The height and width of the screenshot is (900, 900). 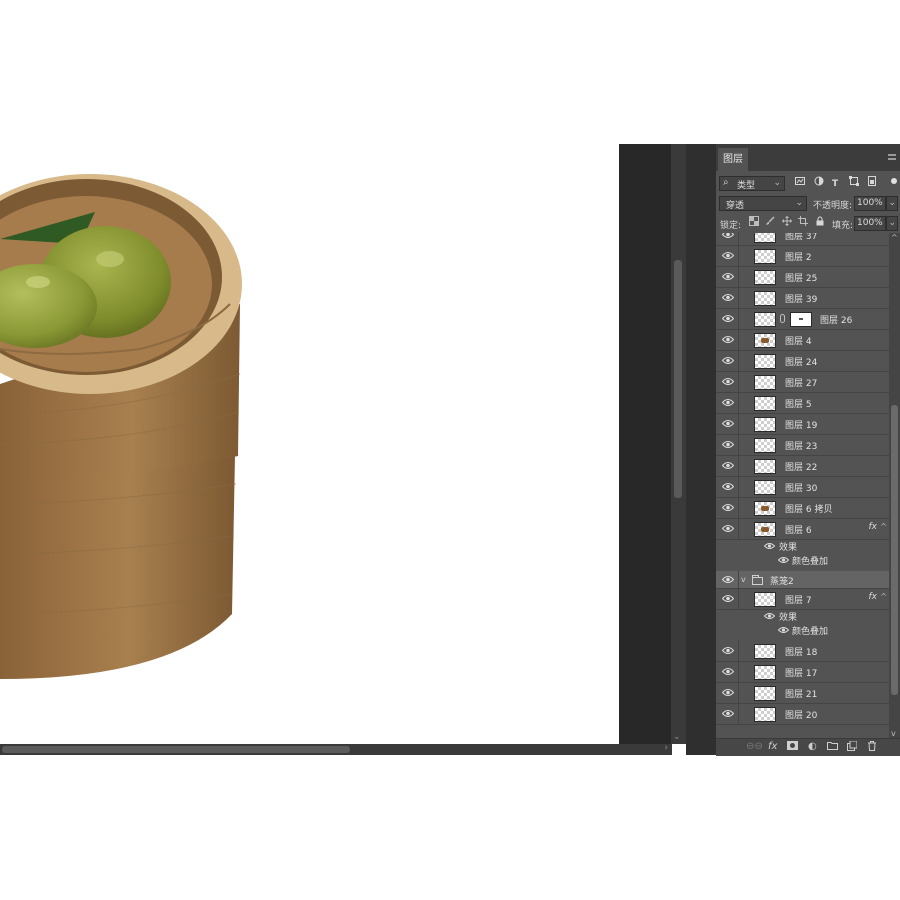 What do you see at coordinates (754, 747) in the screenshot?
I see `link-icon: ⊖⊖` at bounding box center [754, 747].